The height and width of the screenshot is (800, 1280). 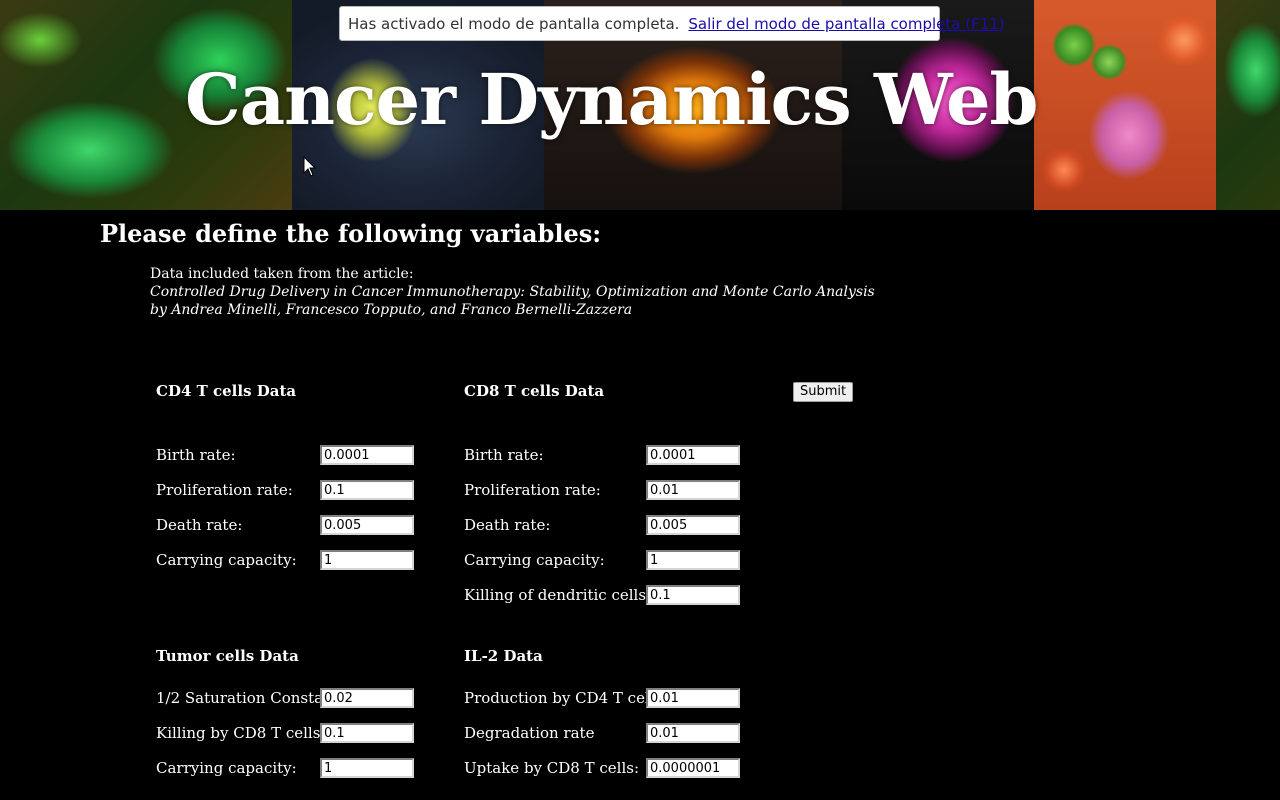 I want to click on cd8-proliferation-rate-label: Proliferation rate:, so click(x=532, y=490).